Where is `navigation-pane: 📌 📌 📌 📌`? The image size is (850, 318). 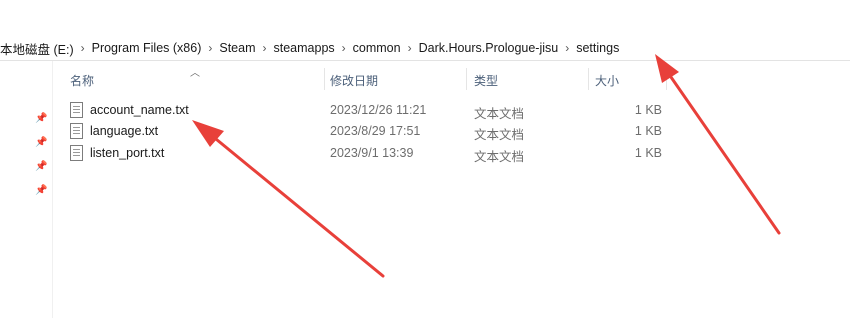 navigation-pane: 📌 📌 📌 📌 is located at coordinates (26, 189).